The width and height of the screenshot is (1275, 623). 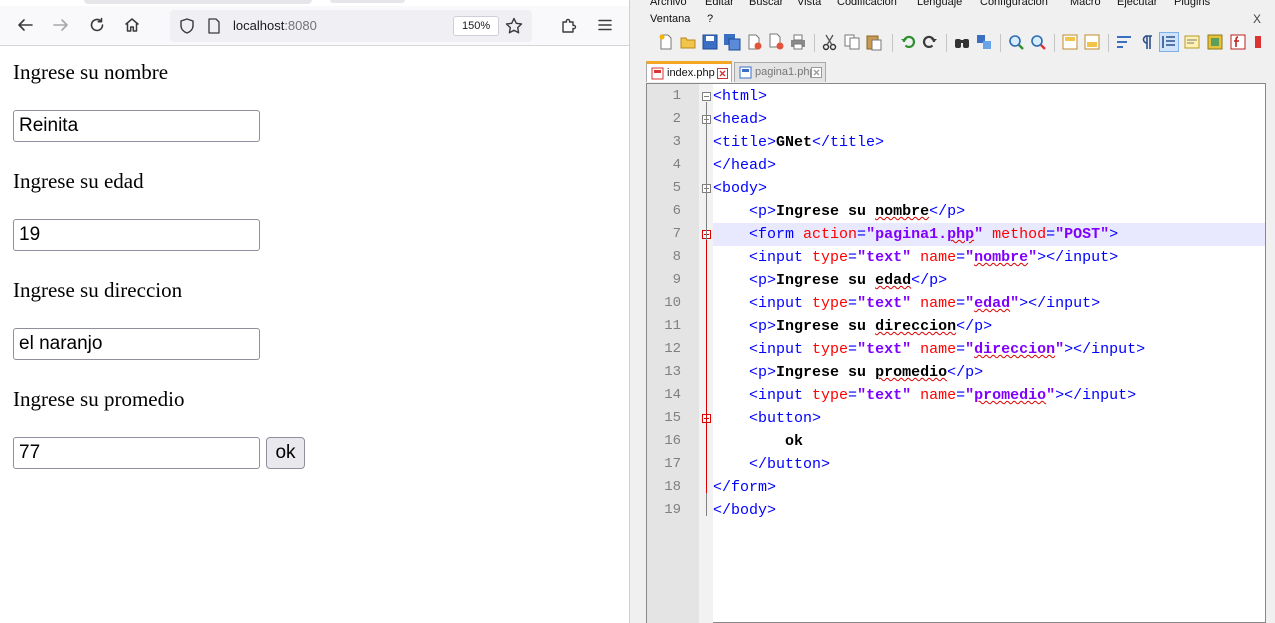 What do you see at coordinates (745, 510) in the screenshot?
I see `code-token: </body>` at bounding box center [745, 510].